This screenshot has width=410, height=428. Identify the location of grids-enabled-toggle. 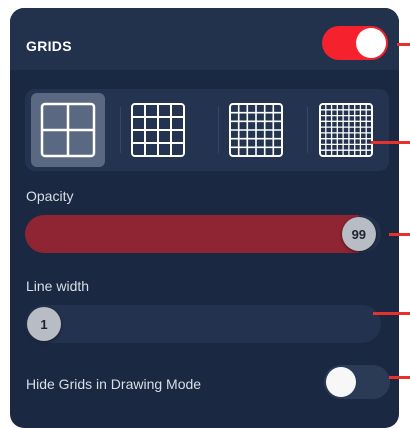
(355, 43).